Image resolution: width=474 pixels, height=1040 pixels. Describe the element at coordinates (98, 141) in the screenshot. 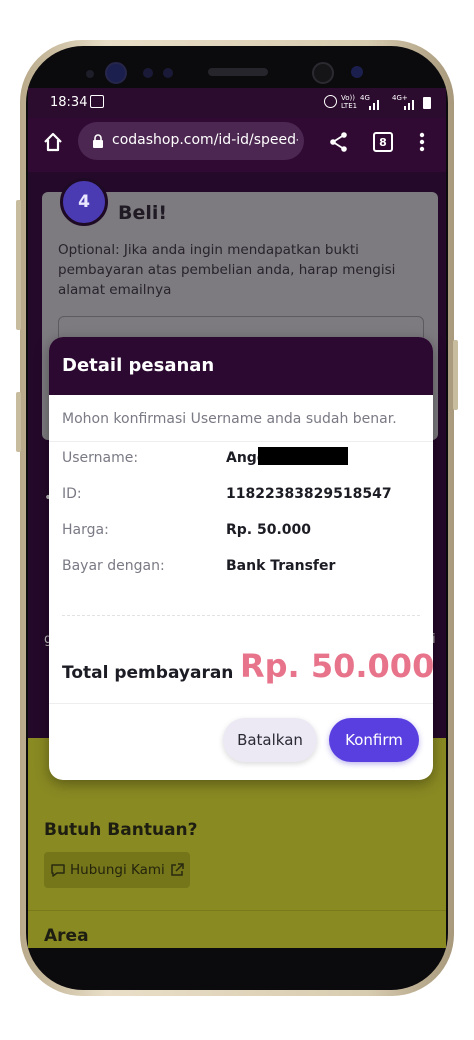

I see `lock-icon` at that location.